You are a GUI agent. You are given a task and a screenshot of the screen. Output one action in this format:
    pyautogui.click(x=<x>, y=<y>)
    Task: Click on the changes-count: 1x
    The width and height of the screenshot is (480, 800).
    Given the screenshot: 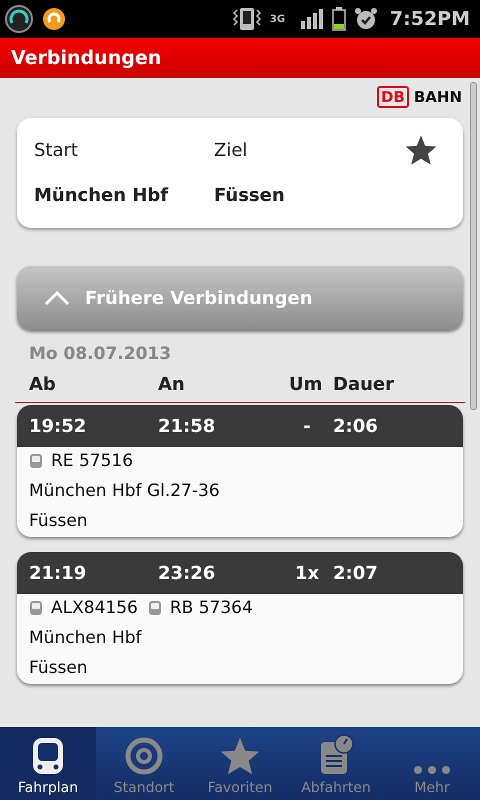 What is the action you would take?
    pyautogui.click(x=307, y=573)
    